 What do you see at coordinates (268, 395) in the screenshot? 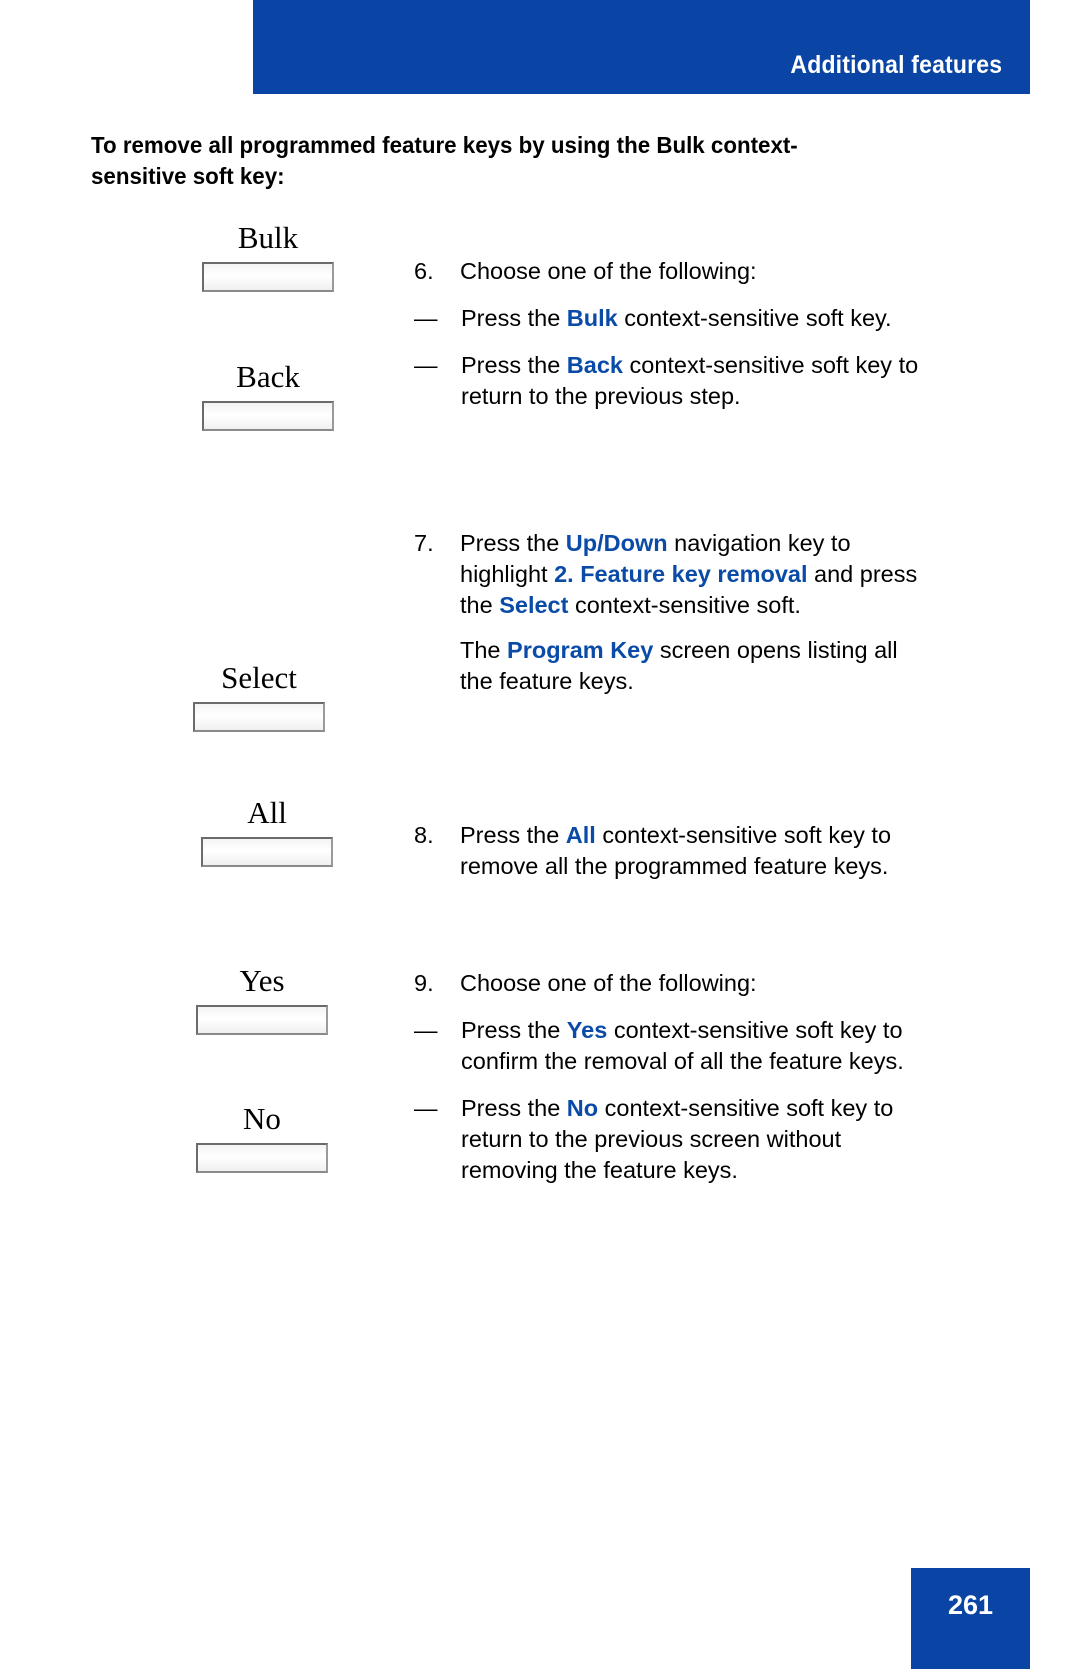
I see `softkey-back: Back` at bounding box center [268, 395].